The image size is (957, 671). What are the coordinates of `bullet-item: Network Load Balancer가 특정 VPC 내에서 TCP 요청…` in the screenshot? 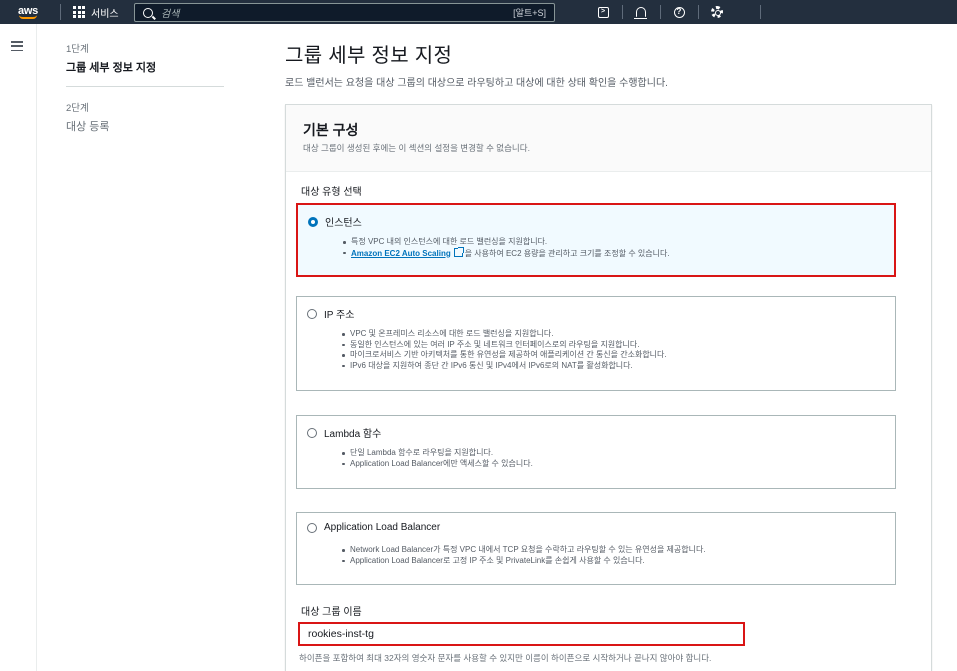 It's located at (524, 549).